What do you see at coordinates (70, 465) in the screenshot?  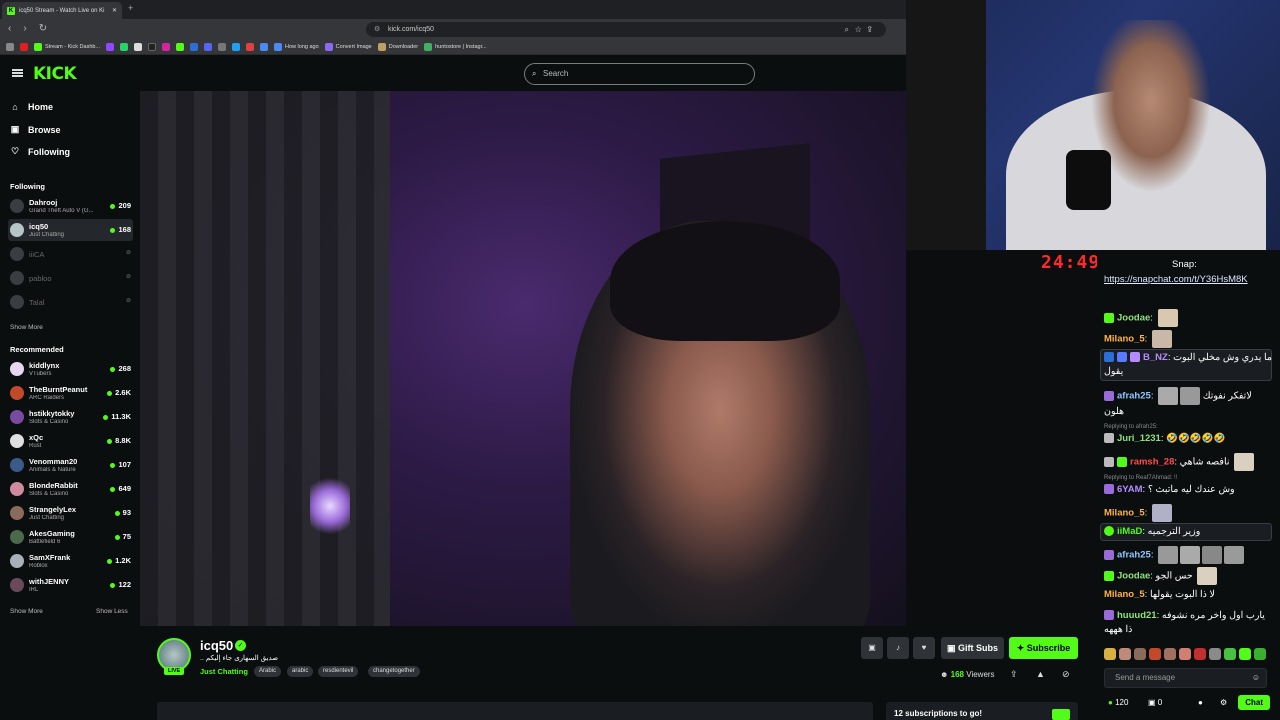 I see `sidebar-channel: Venomman20 Animals & Nature 107` at bounding box center [70, 465].